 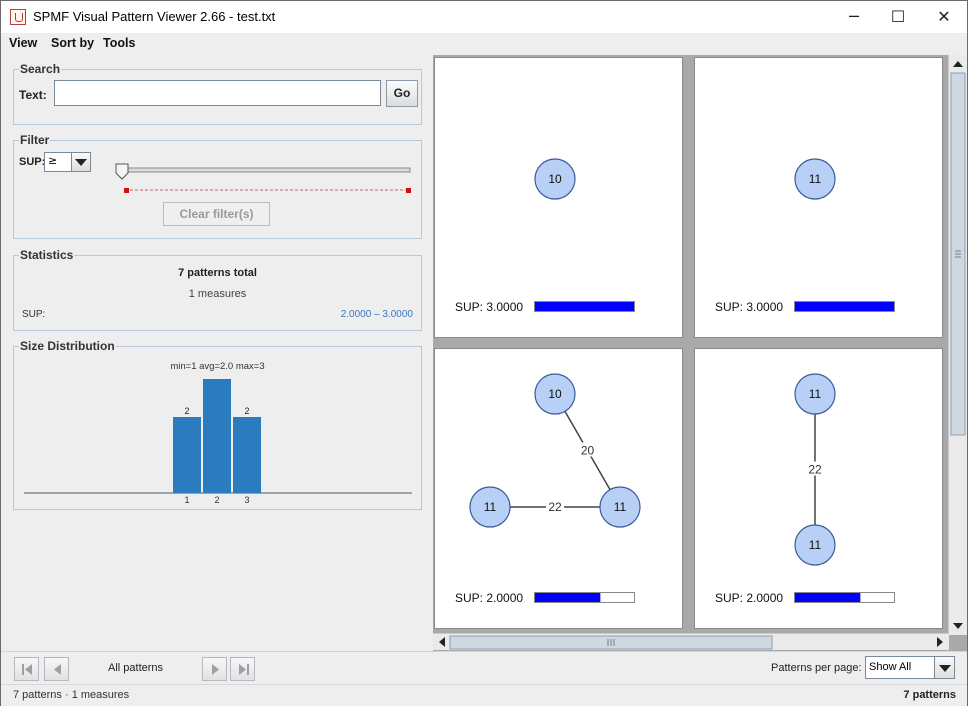 I want to click on status-left: 7 patterns · 1 measures, so click(x=71, y=695).